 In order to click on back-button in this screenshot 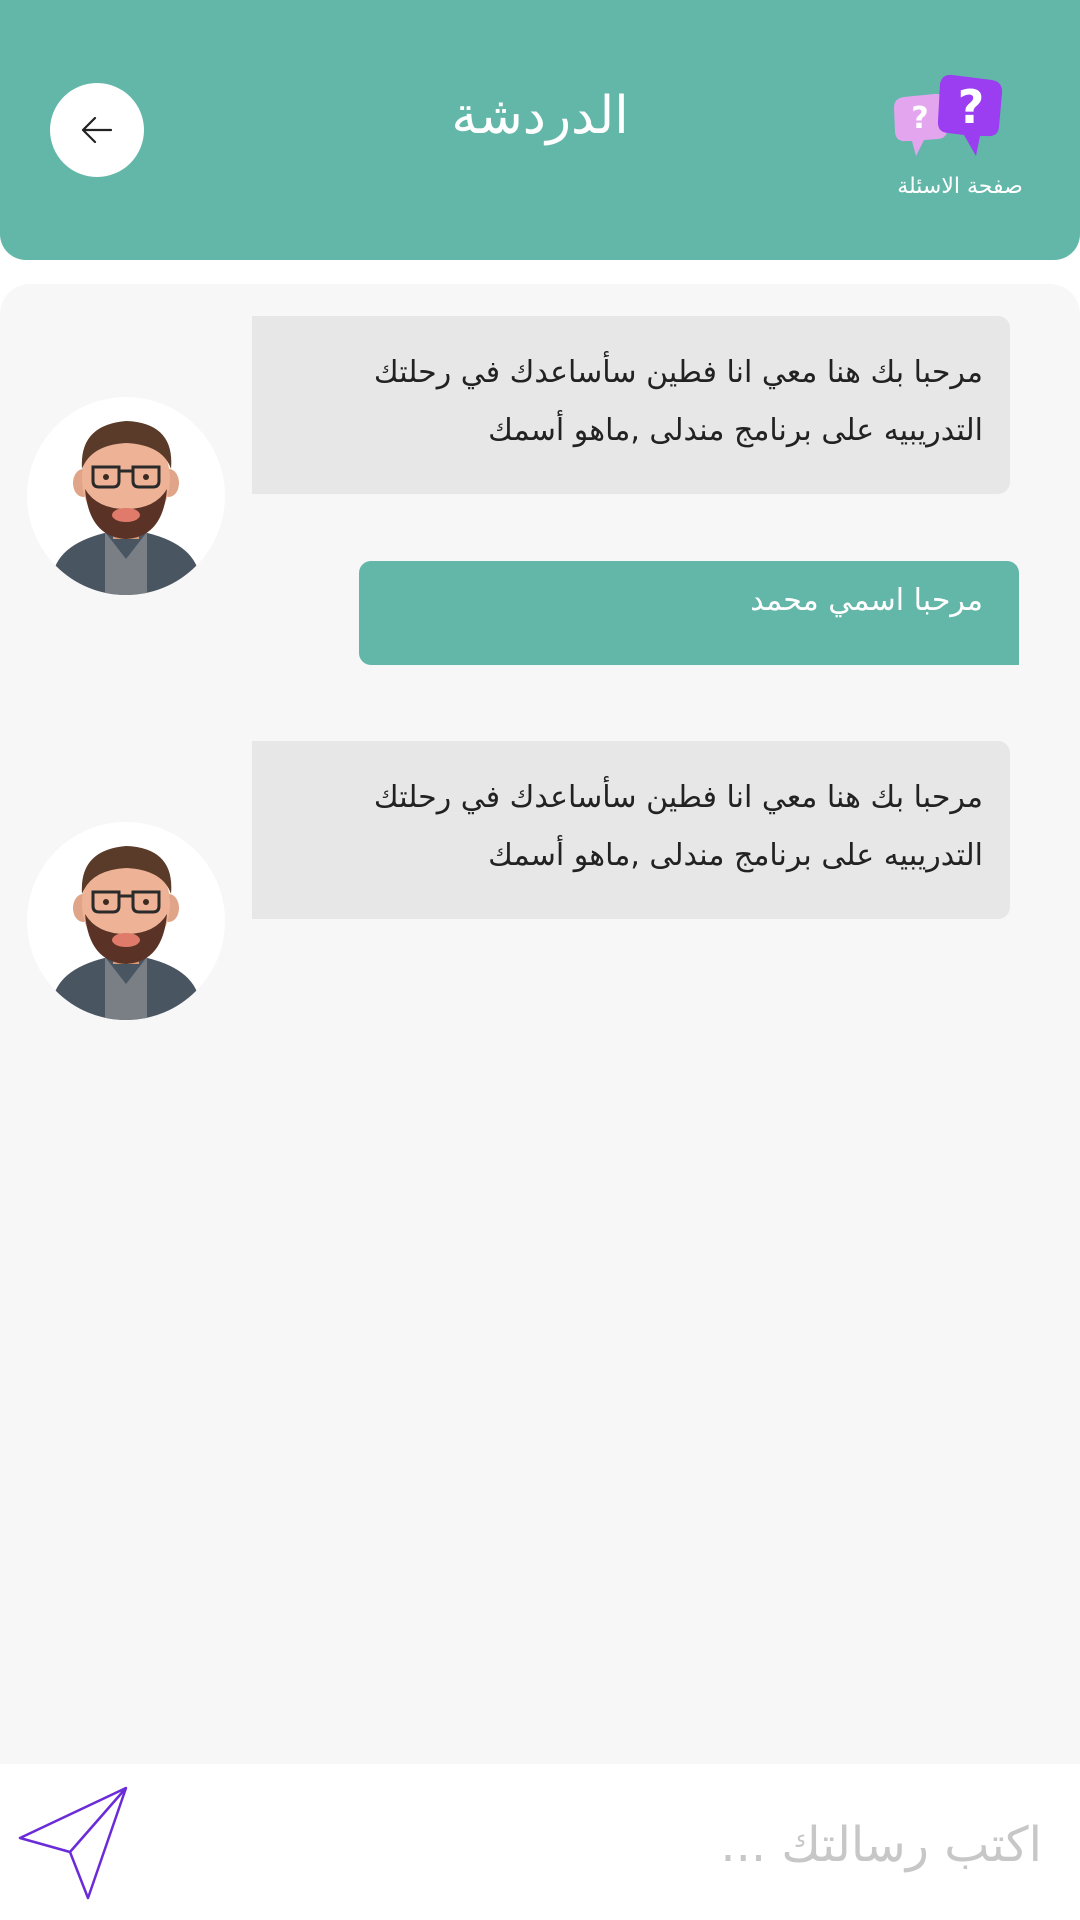, I will do `click(97, 130)`.